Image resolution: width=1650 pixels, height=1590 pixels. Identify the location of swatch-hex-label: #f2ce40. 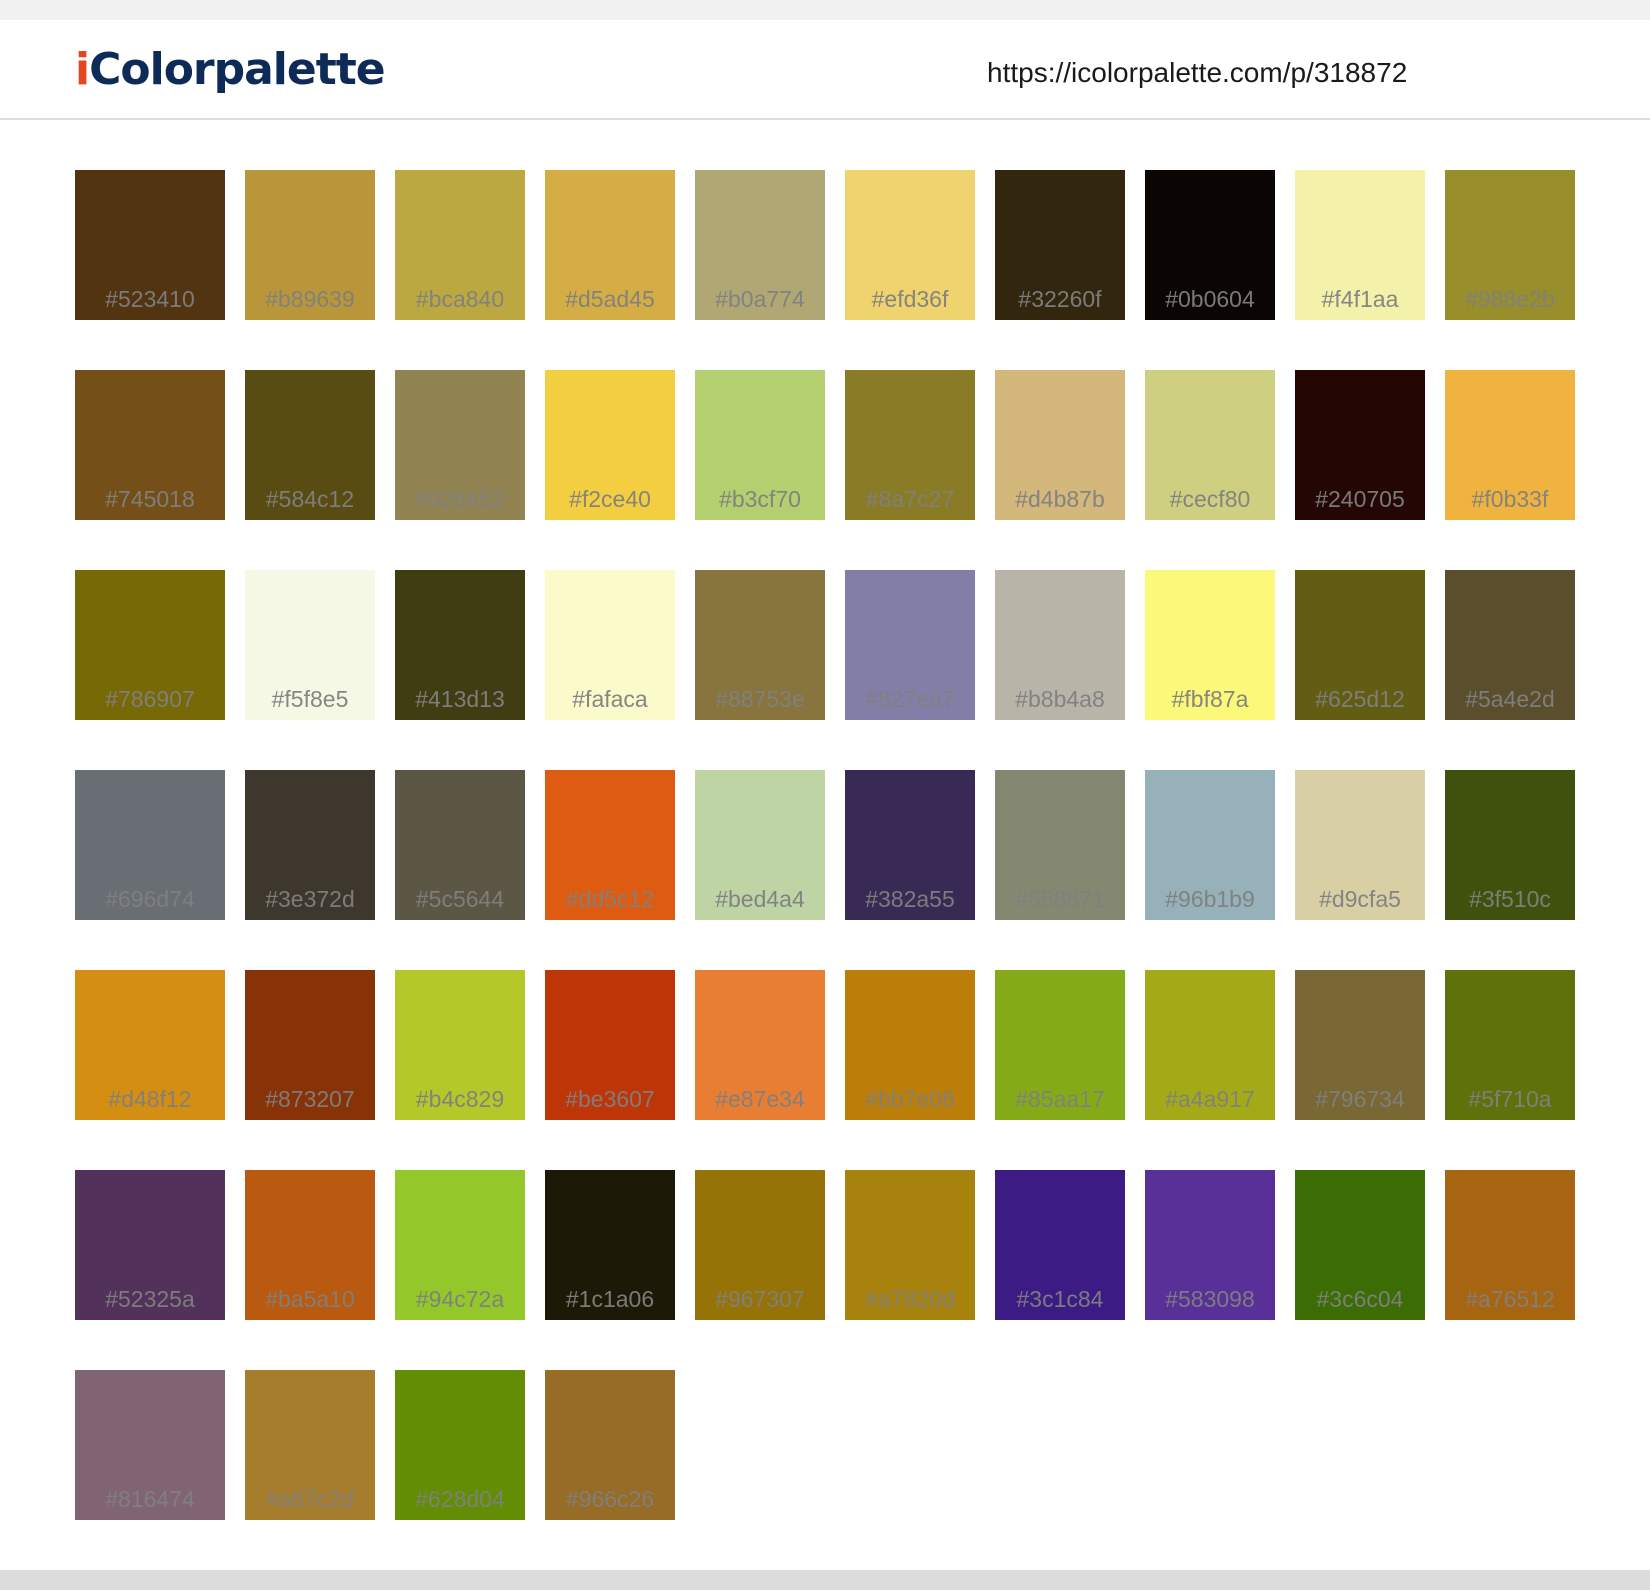
(610, 499).